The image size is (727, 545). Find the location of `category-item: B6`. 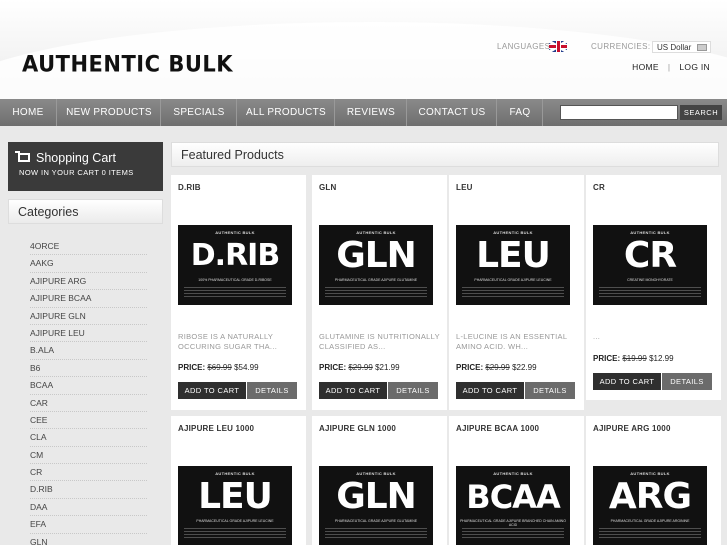

category-item: B6 is located at coordinates (88, 369).